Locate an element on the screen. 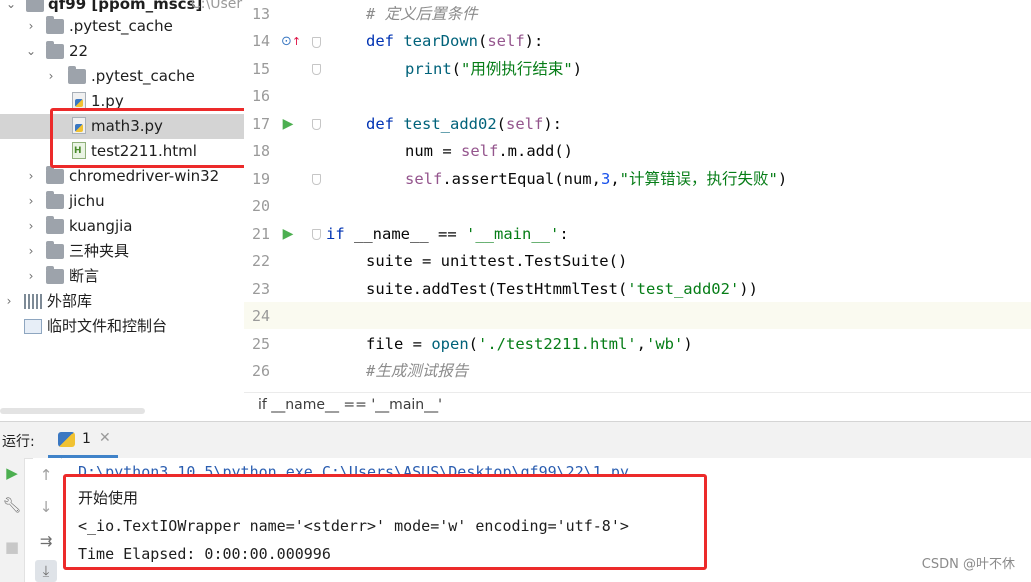 This screenshot has width=1031, height=582. code-line-21: if __name__ == '__main__': is located at coordinates (447, 234).